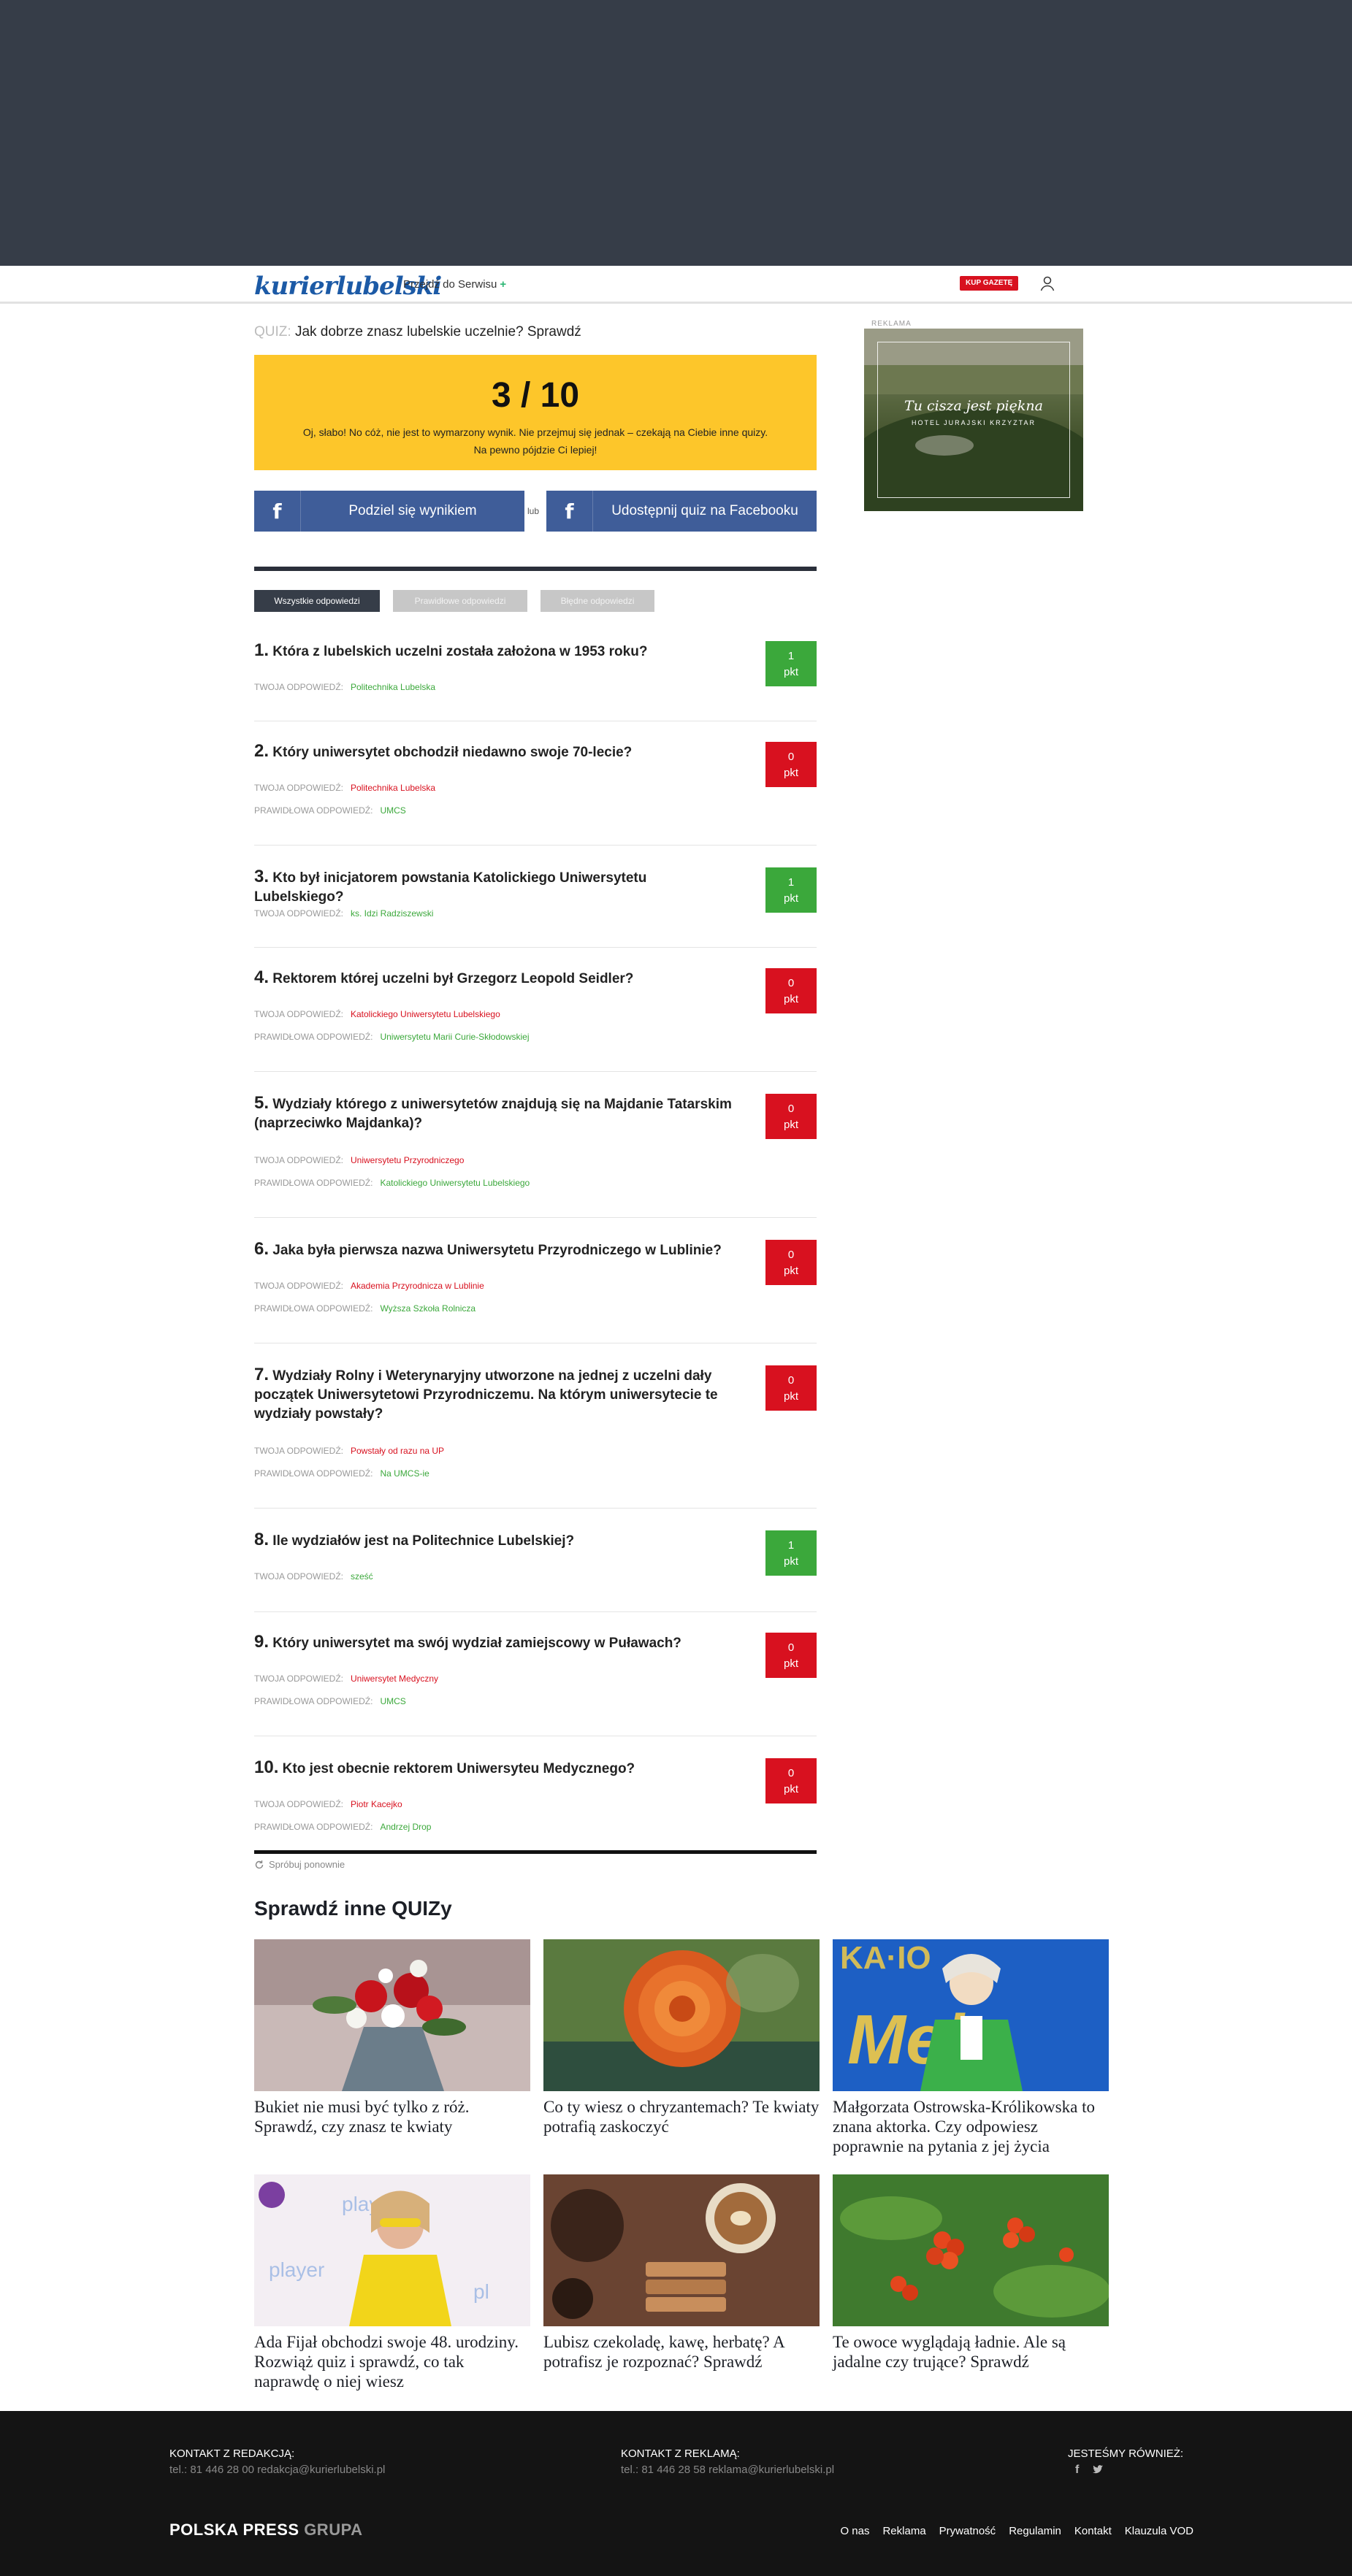 The width and height of the screenshot is (1352, 2576). I want to click on your-answer: TWOJA ODPOWIEDŹ: Uniwersytet Medyczny, so click(346, 1679).